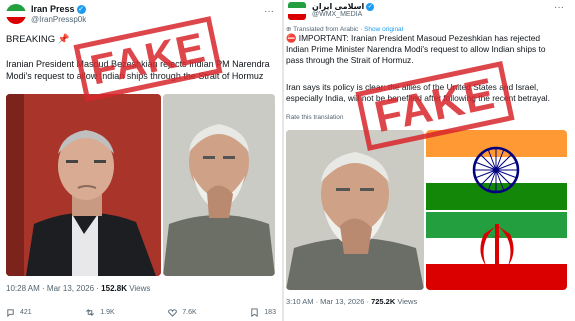 This screenshot has width=575, height=321. Describe the element at coordinates (90, 312) in the screenshot. I see `repost-icon` at that location.